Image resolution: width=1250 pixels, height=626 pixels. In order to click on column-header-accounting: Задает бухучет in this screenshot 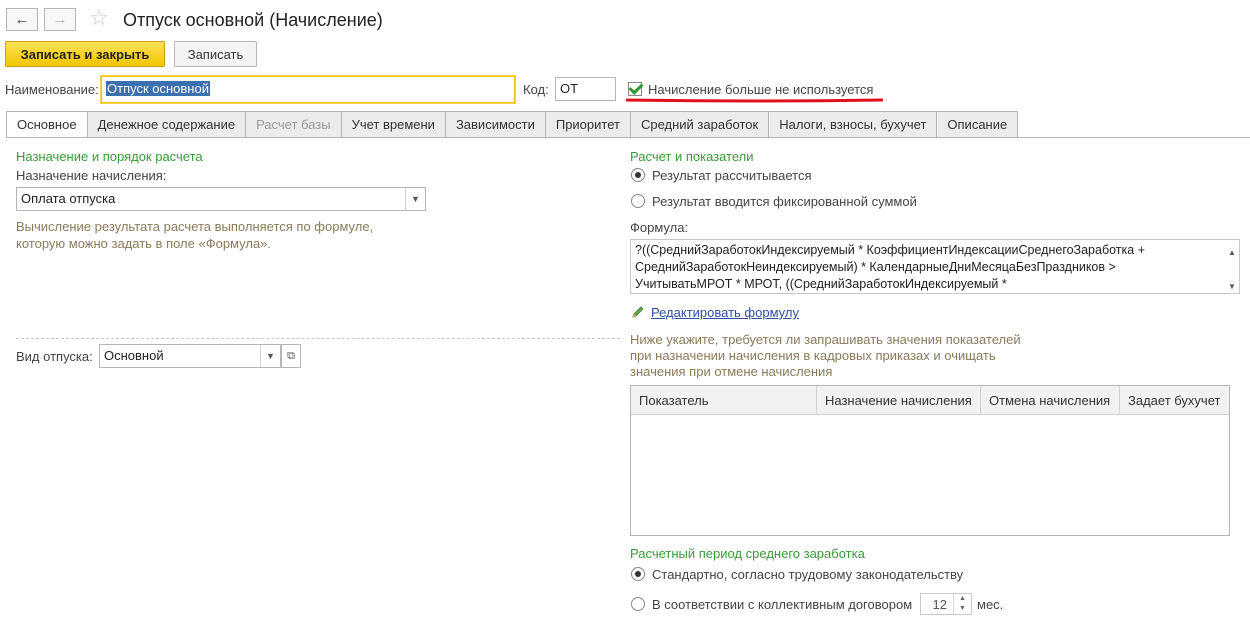, I will do `click(1174, 400)`.